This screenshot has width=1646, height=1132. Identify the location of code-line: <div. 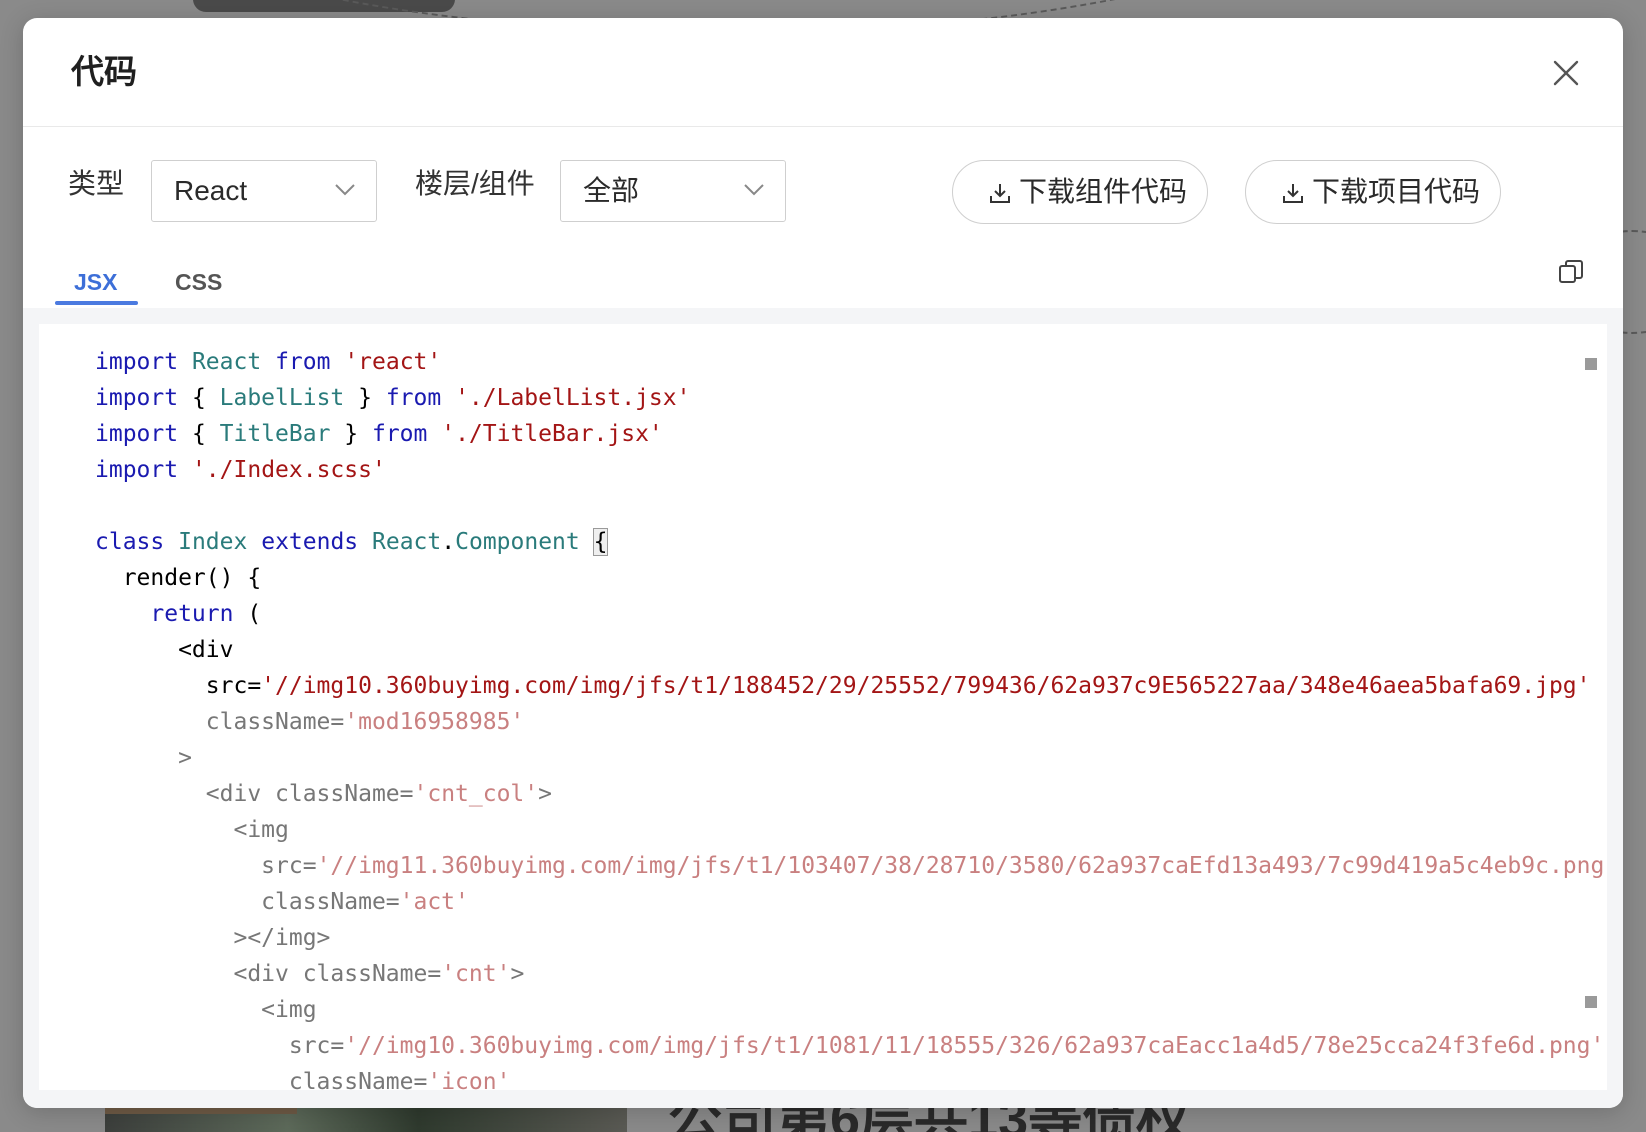
(851, 650).